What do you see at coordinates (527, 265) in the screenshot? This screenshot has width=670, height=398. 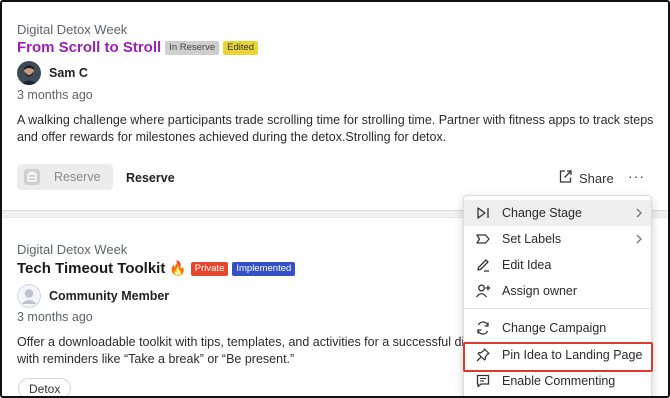 I see `menu-item-label: Edit Idea` at bounding box center [527, 265].